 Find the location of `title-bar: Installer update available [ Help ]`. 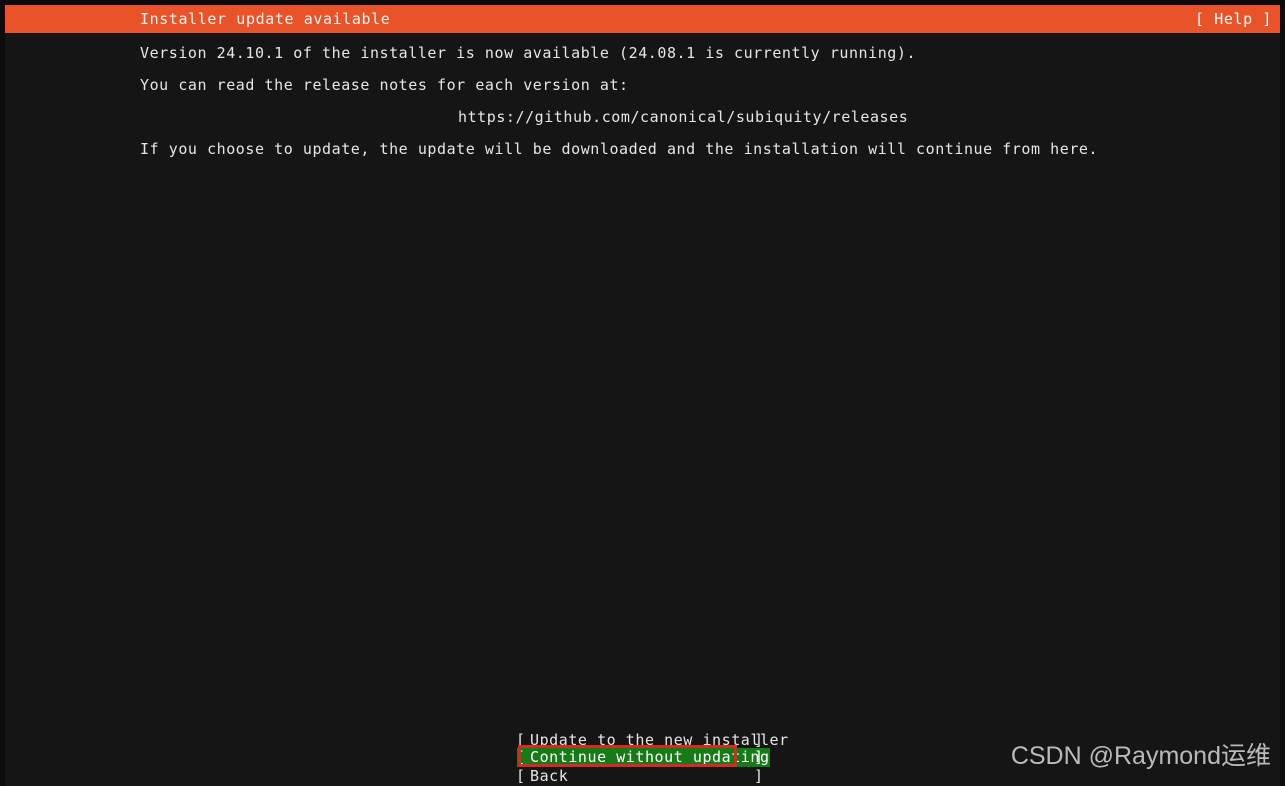

title-bar: Installer update available [ Help ] is located at coordinates (642, 19).